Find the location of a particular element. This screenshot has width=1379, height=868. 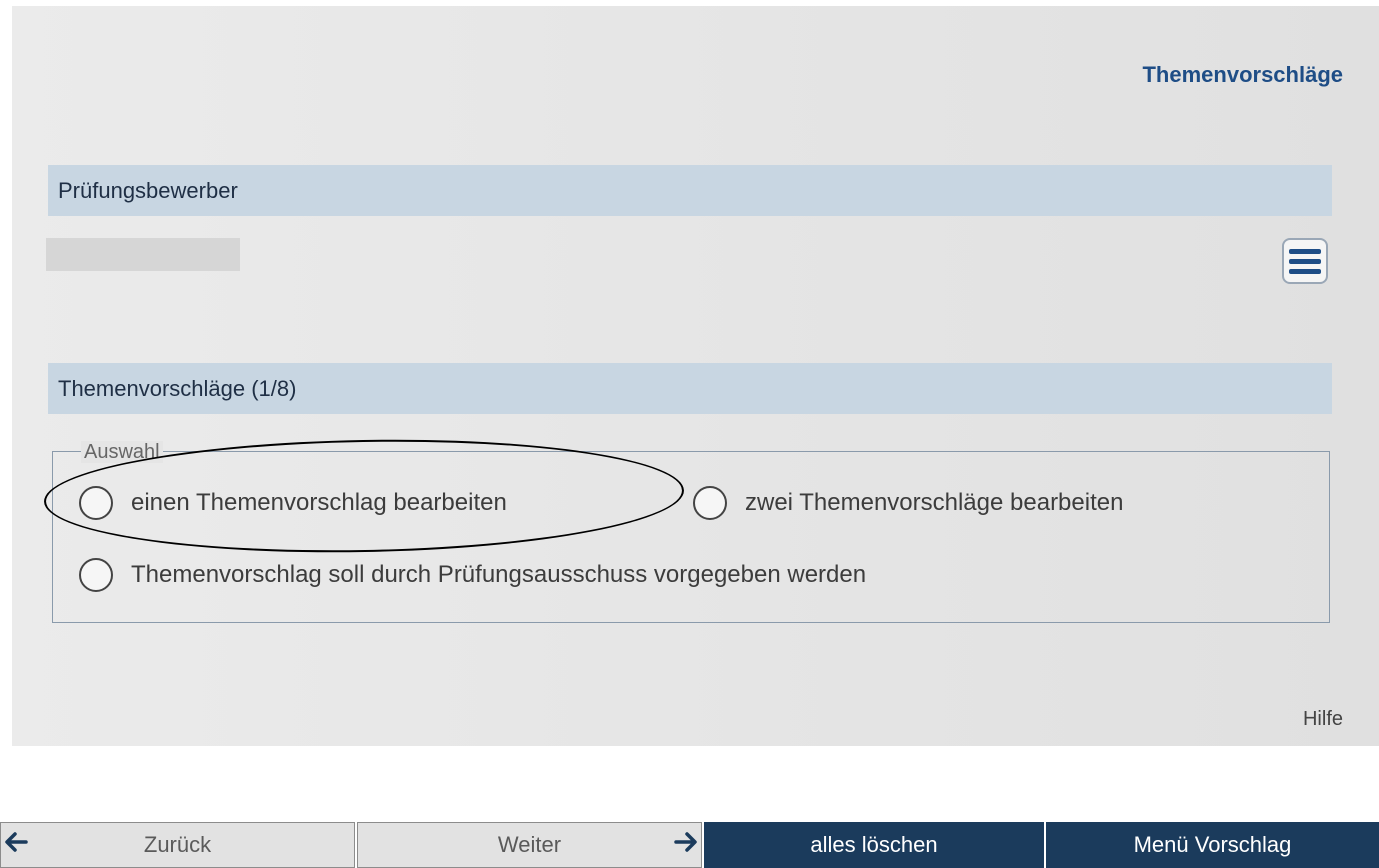

hamburger-menu-icon is located at coordinates (1305, 251).